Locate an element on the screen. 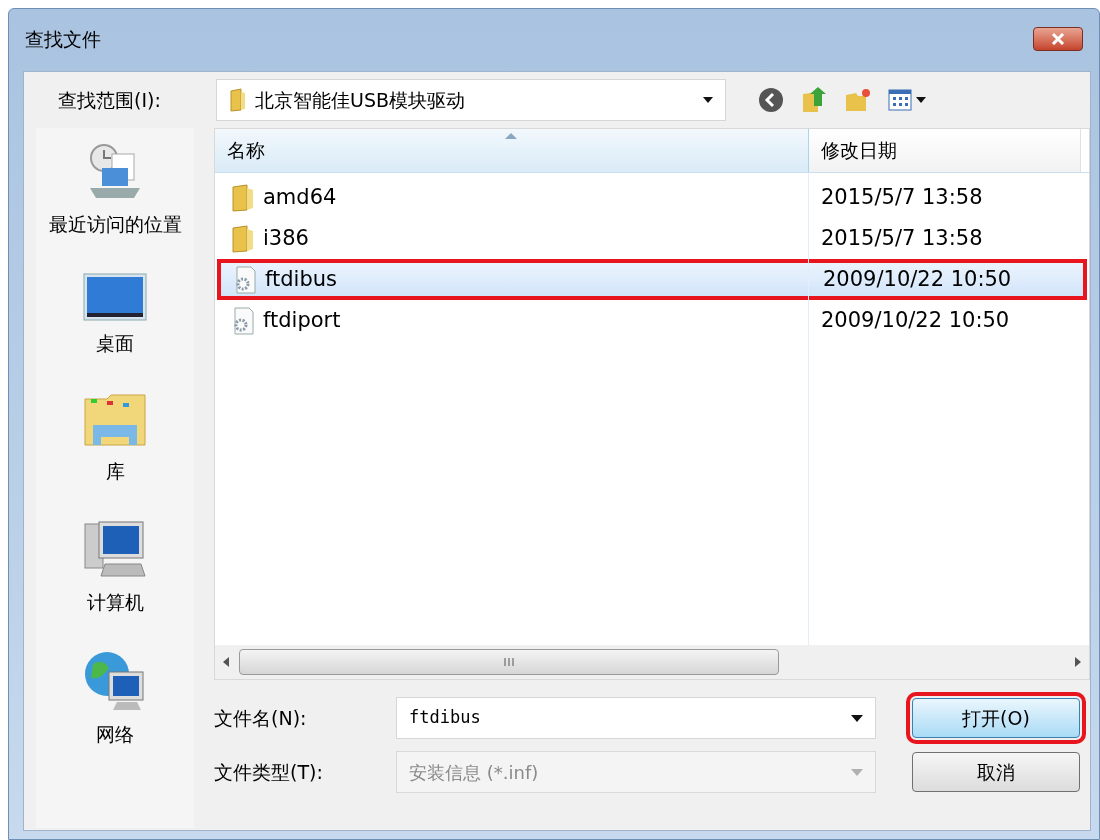 This screenshot has height=840, width=1100. places-item: 最近访问的位置 is located at coordinates (115, 190).